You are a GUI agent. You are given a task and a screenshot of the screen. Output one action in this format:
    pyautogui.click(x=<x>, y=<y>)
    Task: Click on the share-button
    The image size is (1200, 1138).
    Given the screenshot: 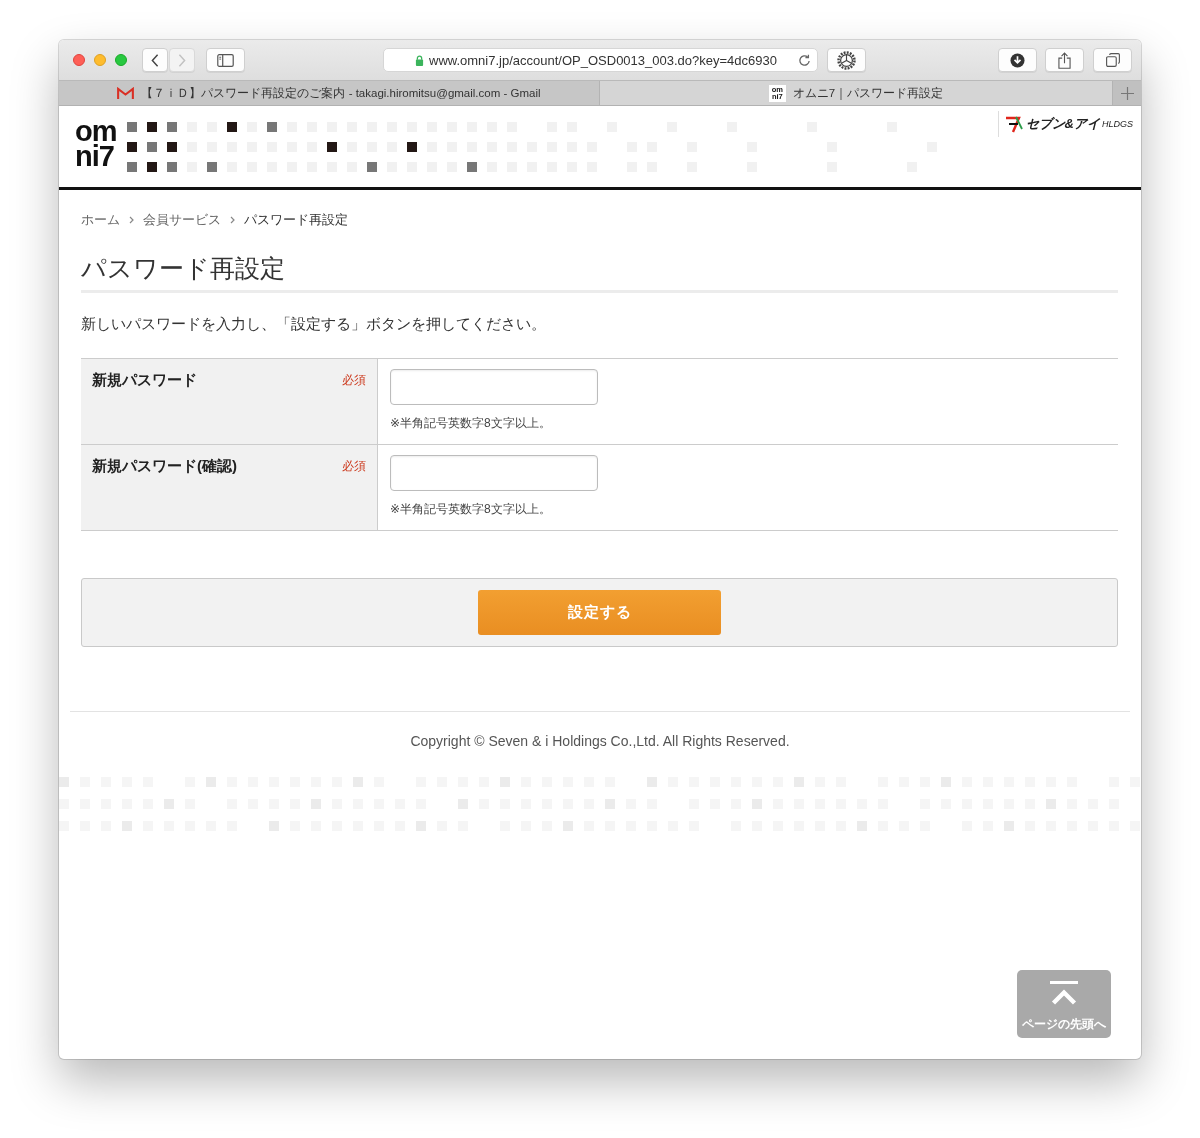 What is the action you would take?
    pyautogui.click(x=1064, y=60)
    